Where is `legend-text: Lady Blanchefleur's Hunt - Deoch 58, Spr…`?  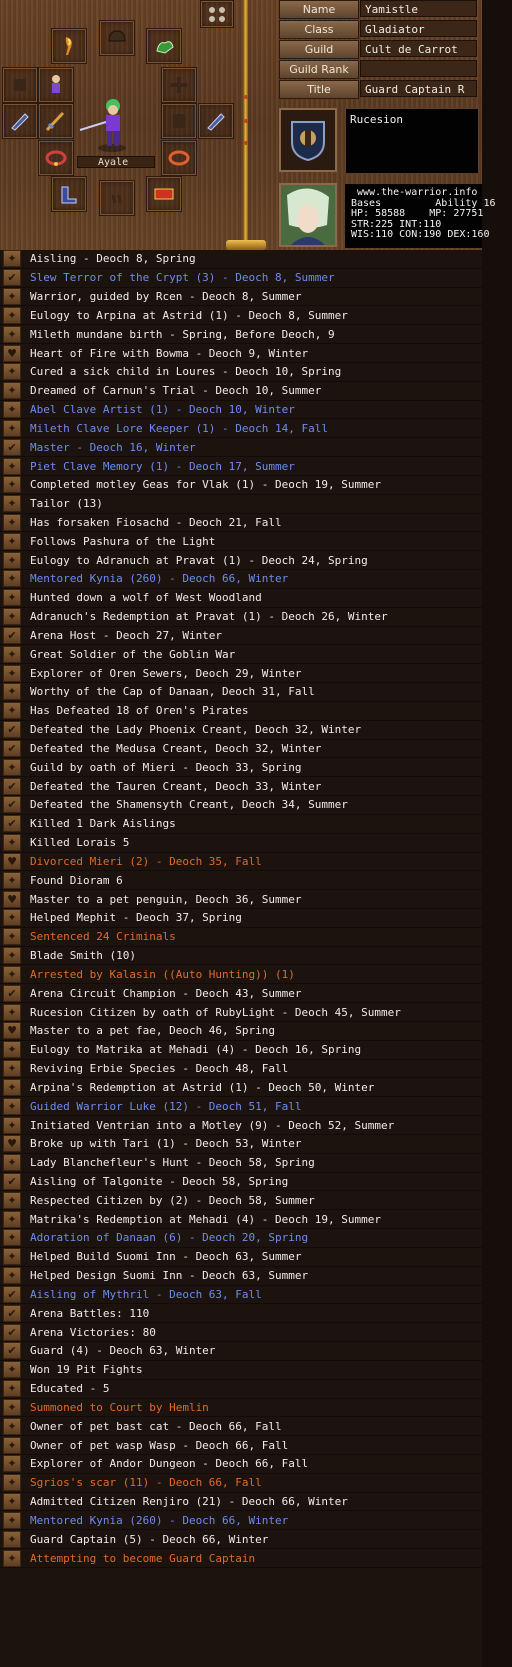
legend-text: Lady Blanchefleur's Hunt - Deoch 58, Spr… is located at coordinates (172, 1163).